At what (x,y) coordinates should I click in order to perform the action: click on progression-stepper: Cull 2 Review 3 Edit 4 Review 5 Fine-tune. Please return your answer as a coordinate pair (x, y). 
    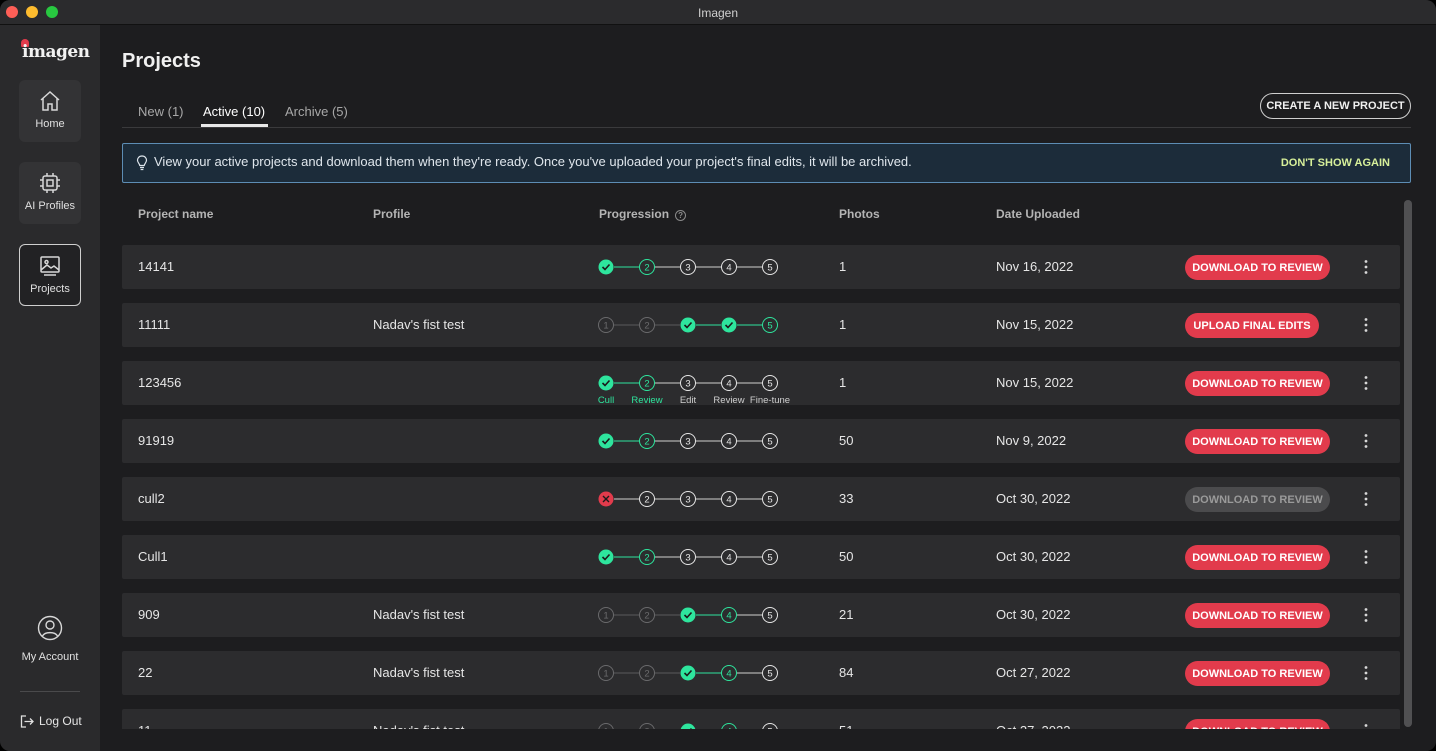
    Looking at the image, I should click on (694, 390).